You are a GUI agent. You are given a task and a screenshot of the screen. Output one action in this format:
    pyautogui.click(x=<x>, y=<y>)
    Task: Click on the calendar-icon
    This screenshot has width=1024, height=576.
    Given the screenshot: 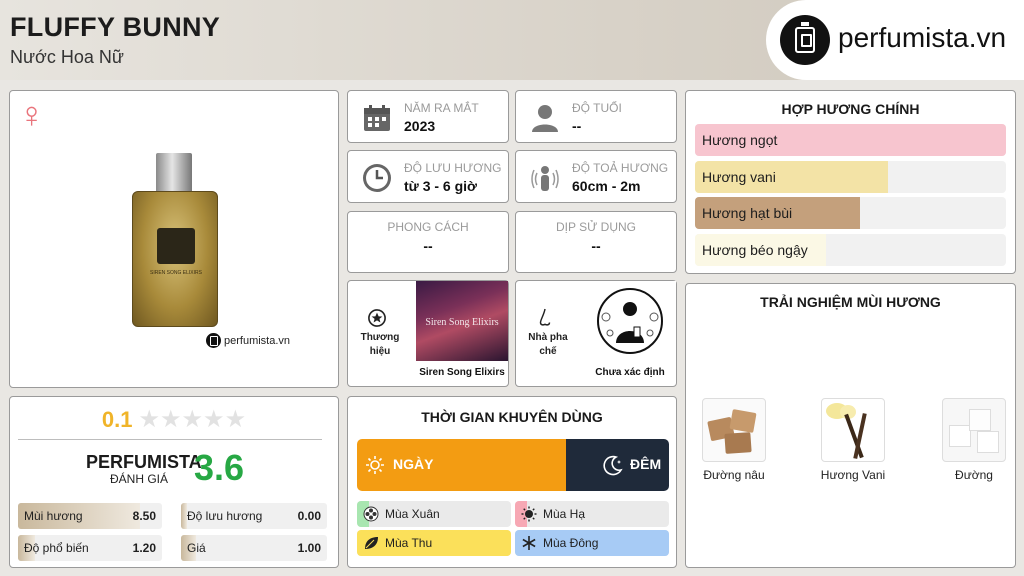 What is the action you would take?
    pyautogui.click(x=377, y=118)
    